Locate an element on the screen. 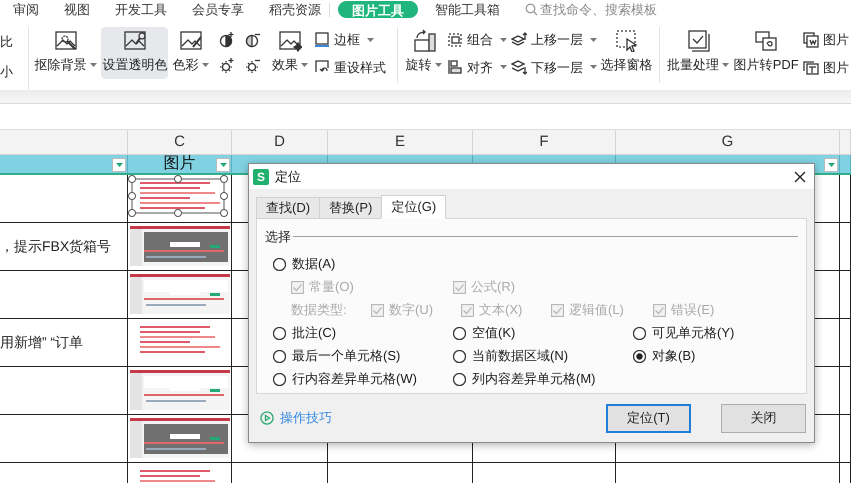 The width and height of the screenshot is (851, 487). selection-pointer-icon is located at coordinates (626, 40).